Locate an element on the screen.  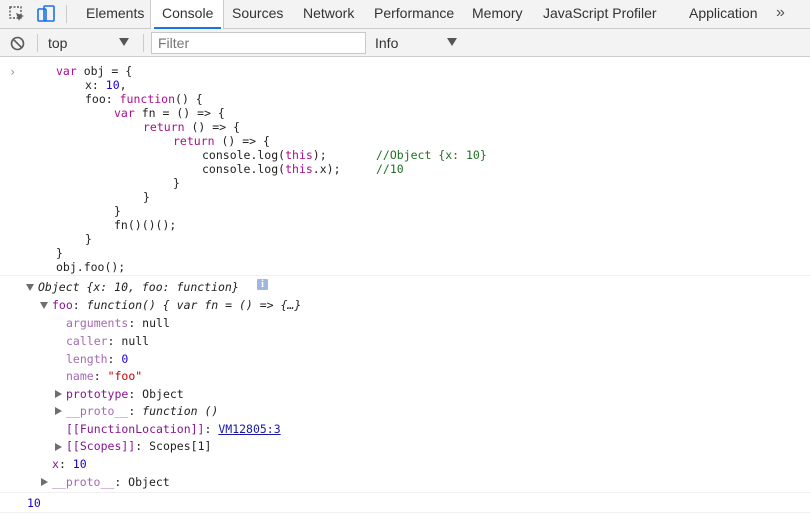
property-object-proto: __proto__: Object is located at coordinates (111, 482).